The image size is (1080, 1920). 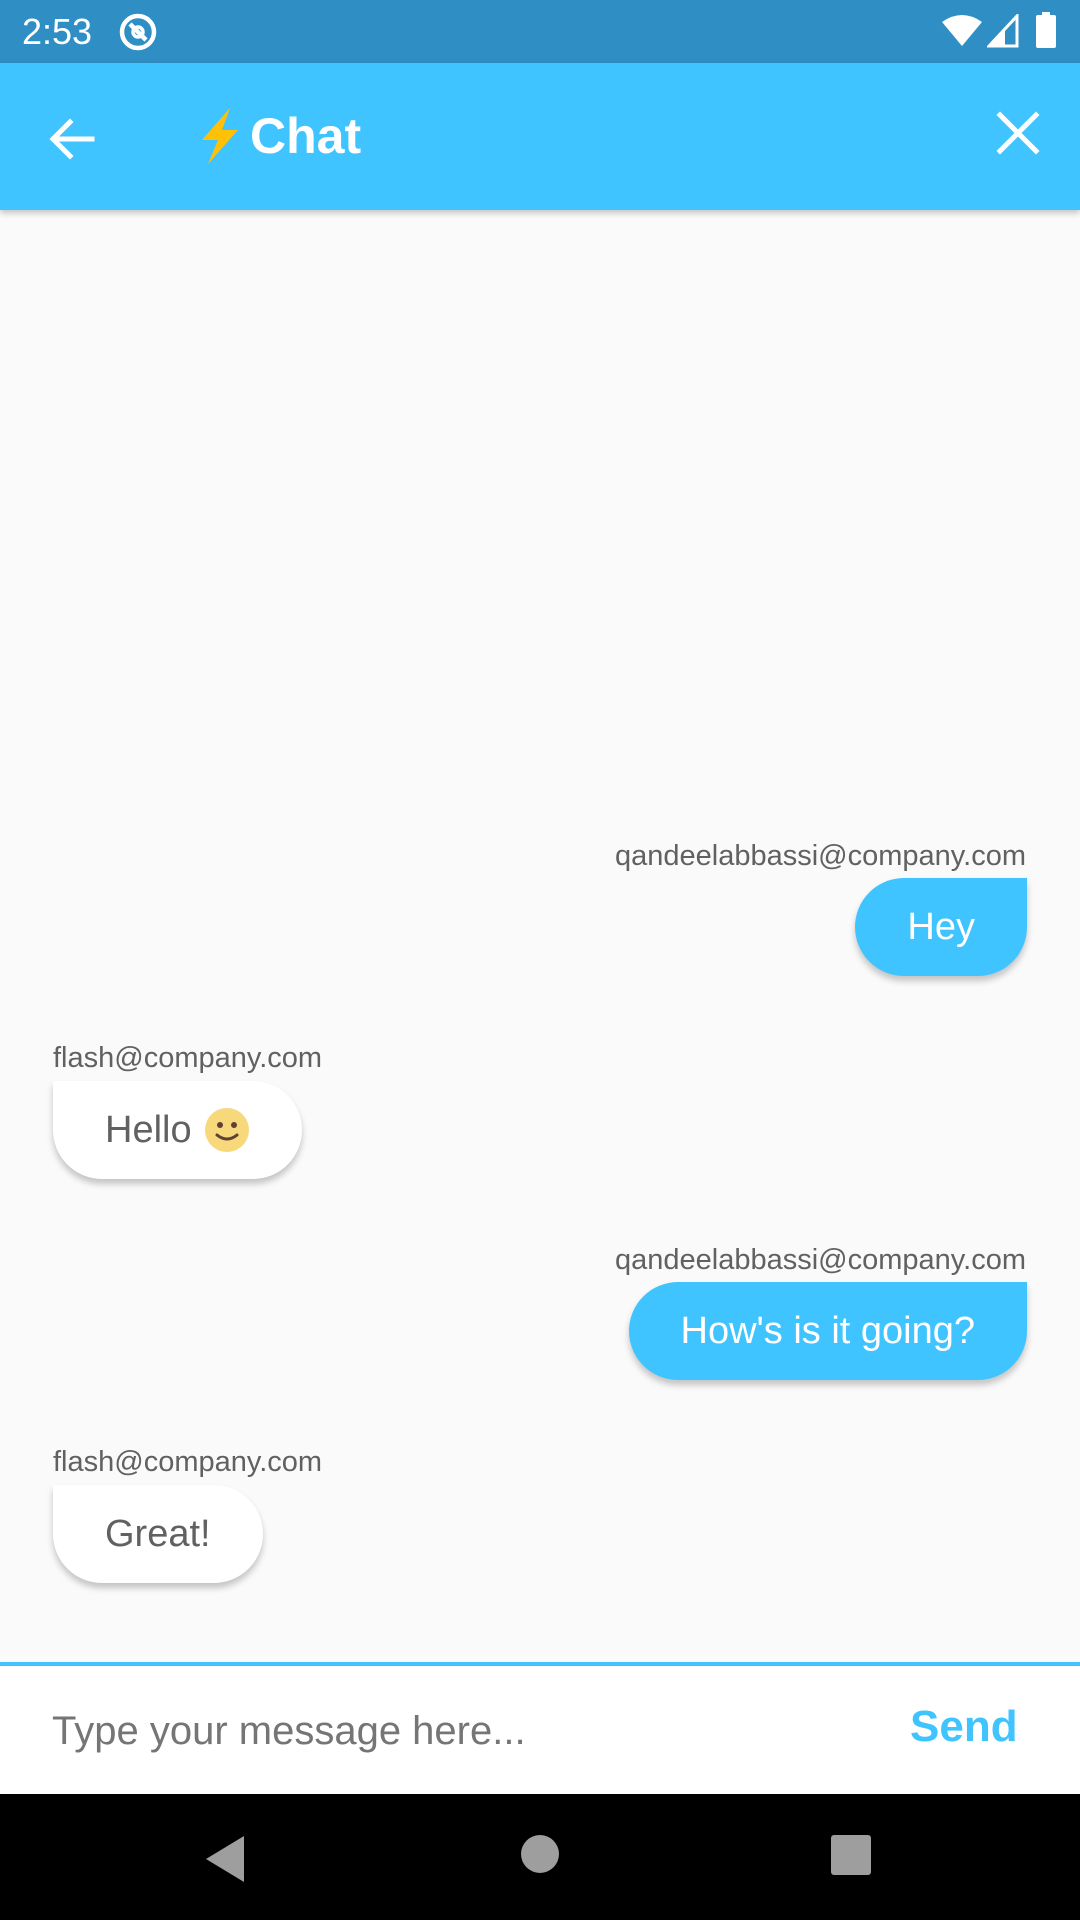 I want to click on message-input, so click(x=452, y=1731).